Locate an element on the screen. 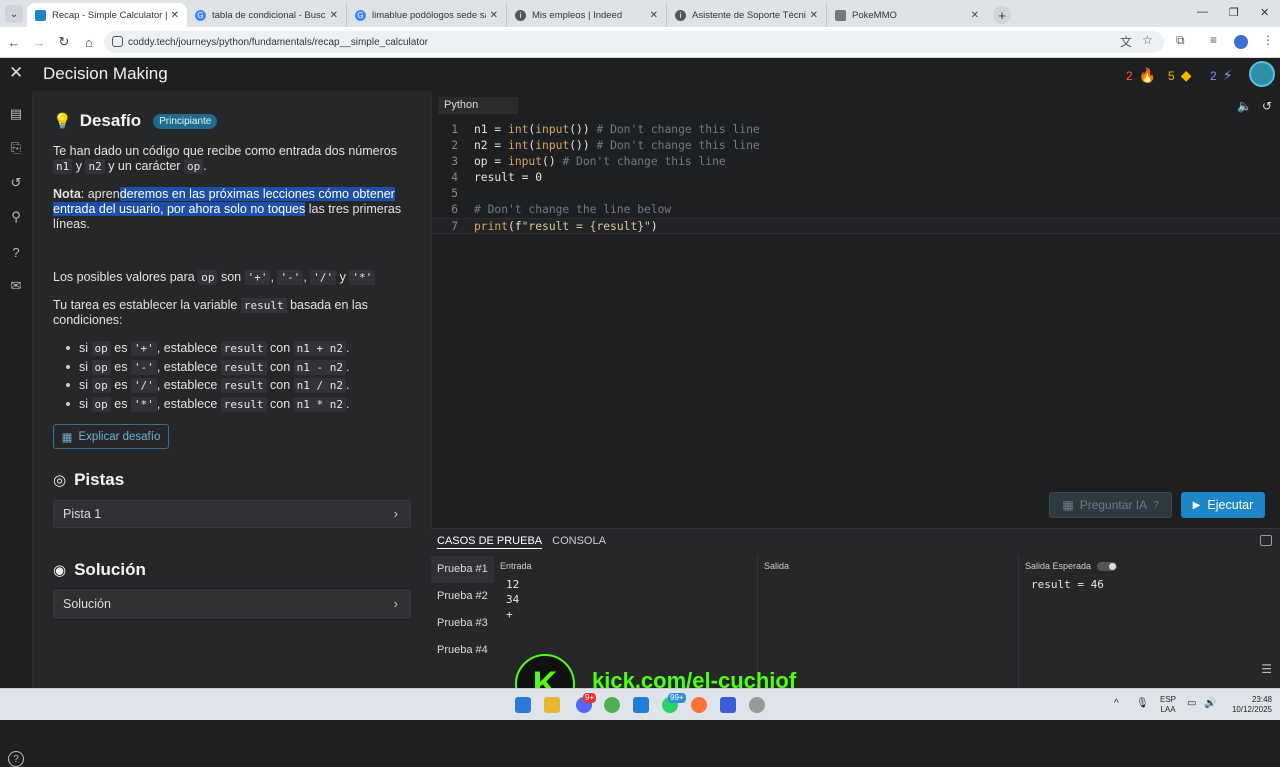  editor-toolbar: 🔈 ↺ is located at coordinates (1254, 106).